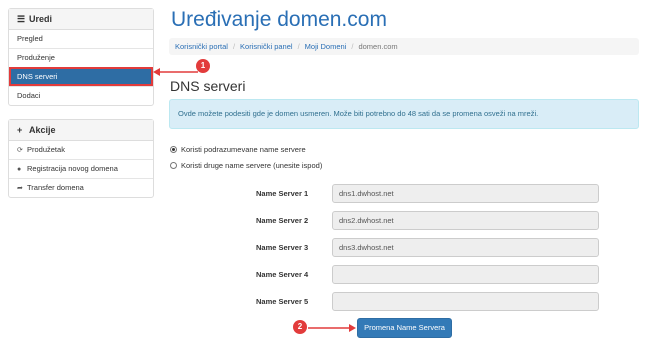  What do you see at coordinates (465, 220) in the screenshot?
I see `ns2-input: dns2.dwhost.net` at bounding box center [465, 220].